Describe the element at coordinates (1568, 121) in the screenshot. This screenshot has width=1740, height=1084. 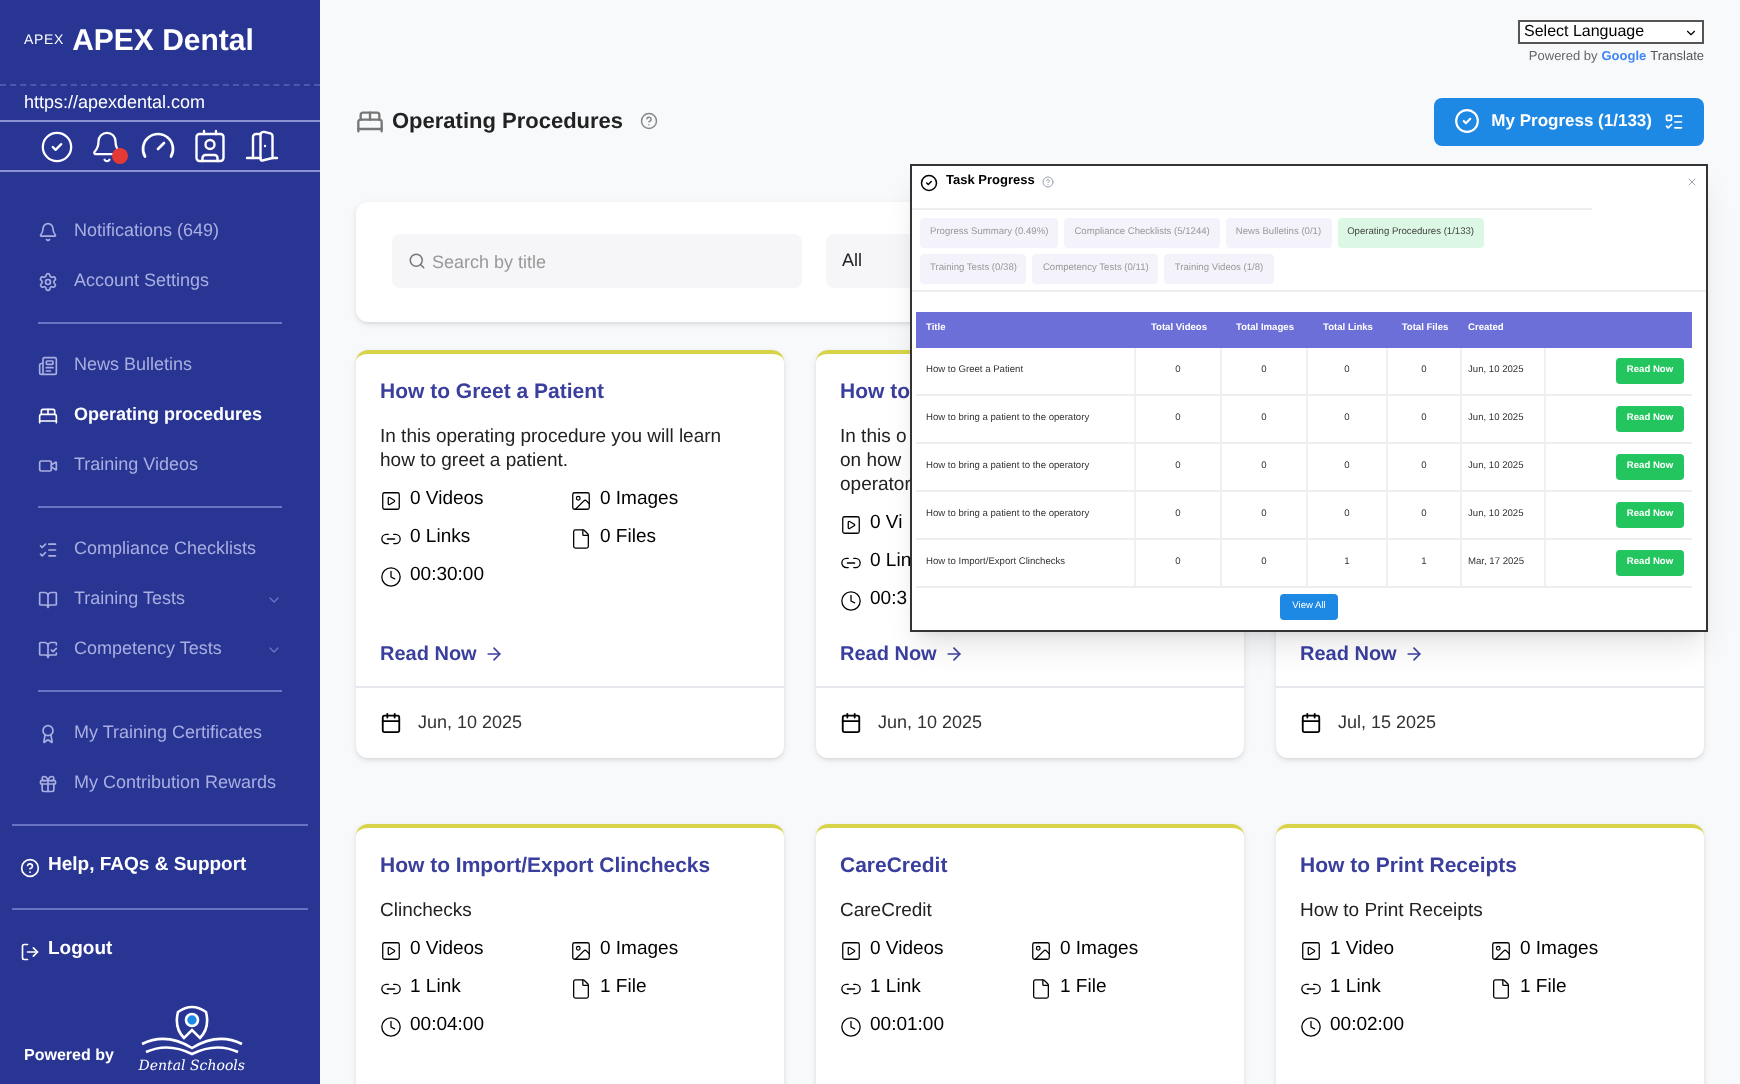
I see `my-progress-button: My Progress (1/133)` at that location.